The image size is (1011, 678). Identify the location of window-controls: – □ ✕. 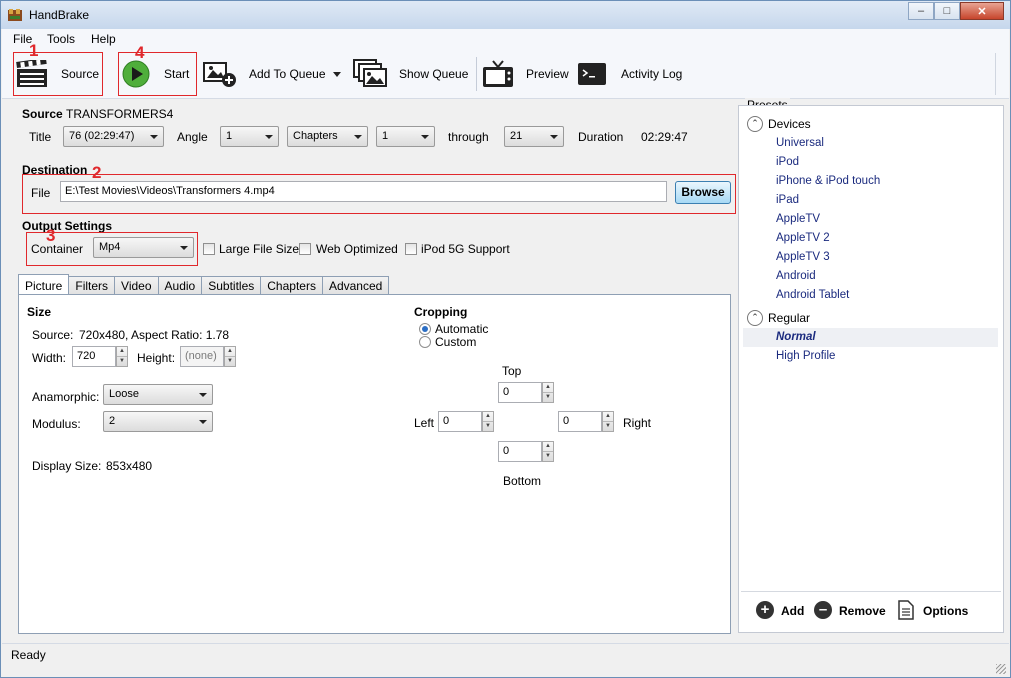
(956, 11).